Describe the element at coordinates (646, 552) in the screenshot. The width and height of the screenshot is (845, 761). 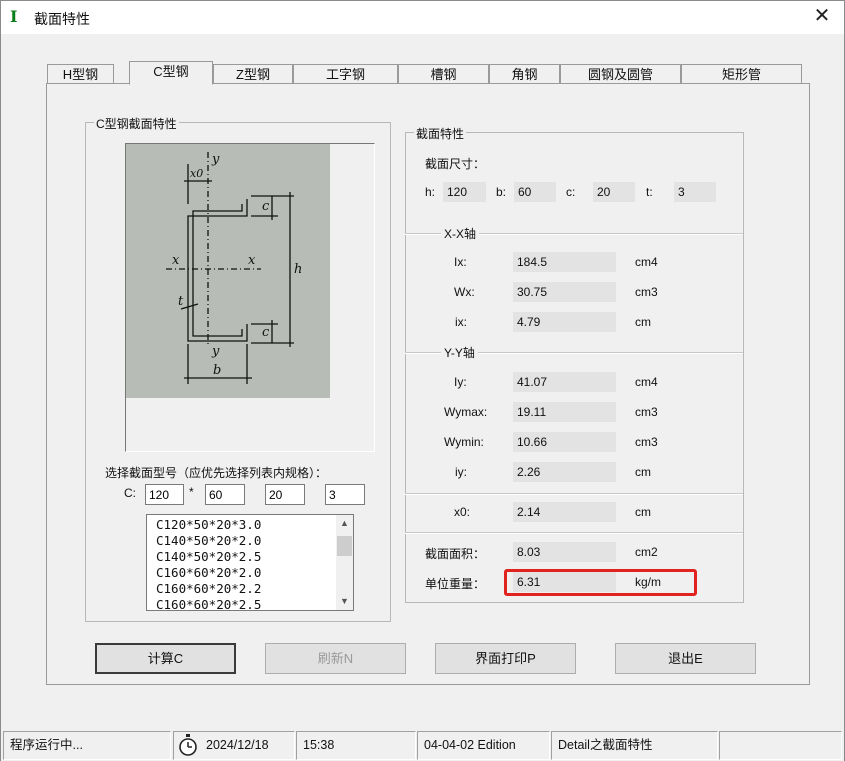
I see `area-unit: cm2` at that location.